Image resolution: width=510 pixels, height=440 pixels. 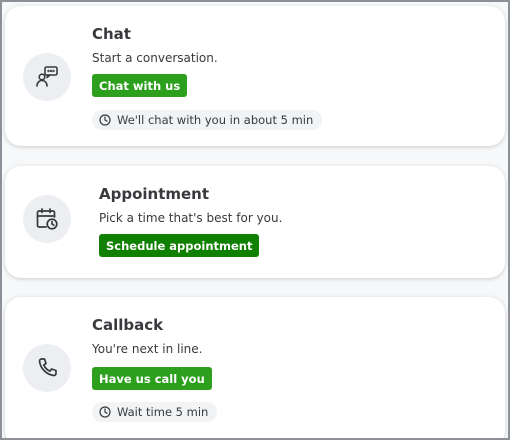 I want to click on chat-wait-text: We'll chat with you in about 5 min, so click(x=215, y=120).